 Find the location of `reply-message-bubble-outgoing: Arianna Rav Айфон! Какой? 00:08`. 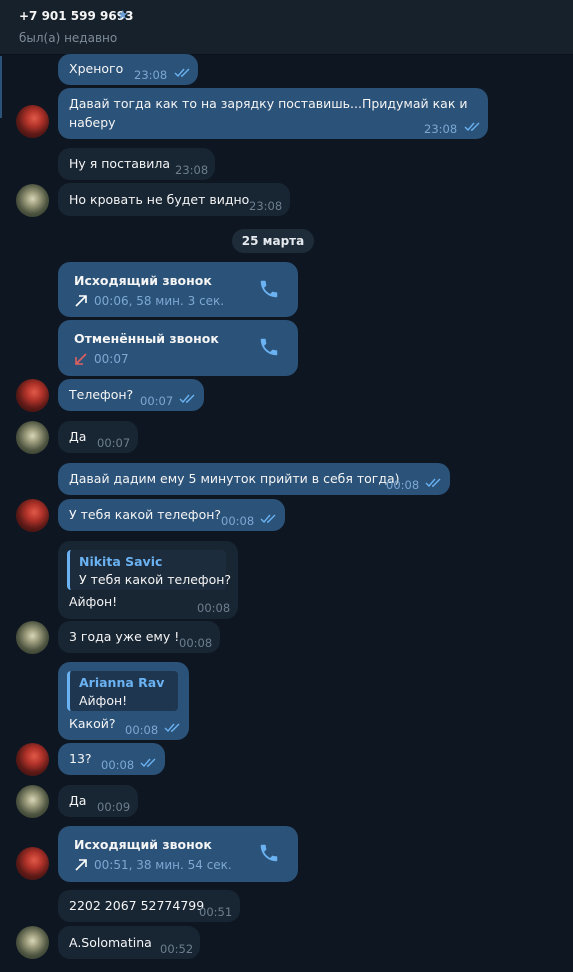

reply-message-bubble-outgoing: Arianna Rav Айфон! Какой? 00:08 is located at coordinates (123, 701).